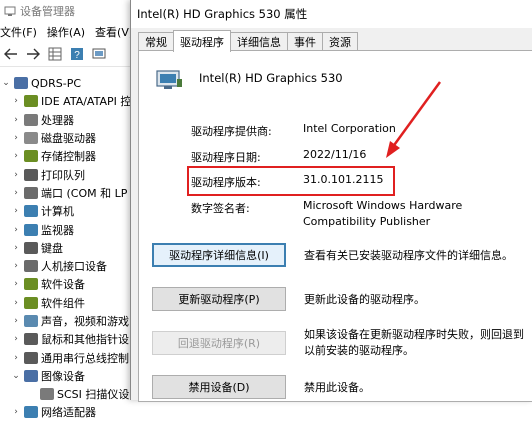 Image resolution: width=532 pixels, height=422 pixels. What do you see at coordinates (52, 248) in the screenshot?
I see `tree-item-label: 键盘` at bounding box center [52, 248].